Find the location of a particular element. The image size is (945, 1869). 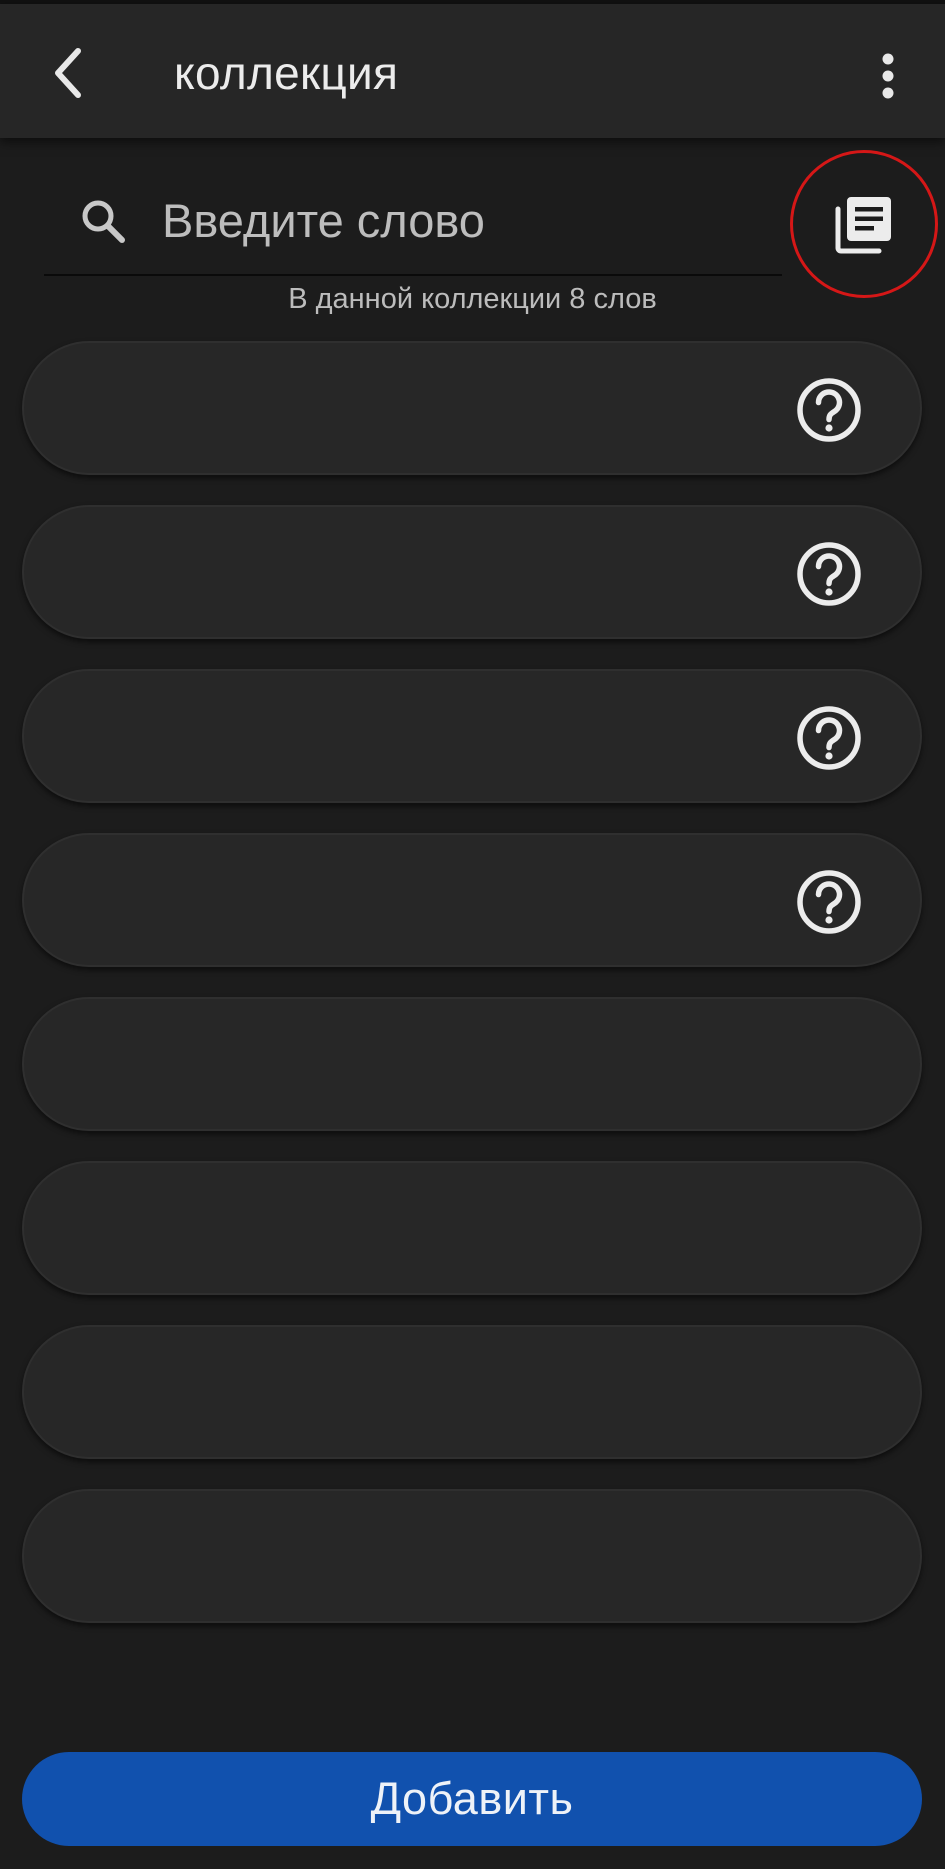

chevron-left-icon is located at coordinates (68, 73).